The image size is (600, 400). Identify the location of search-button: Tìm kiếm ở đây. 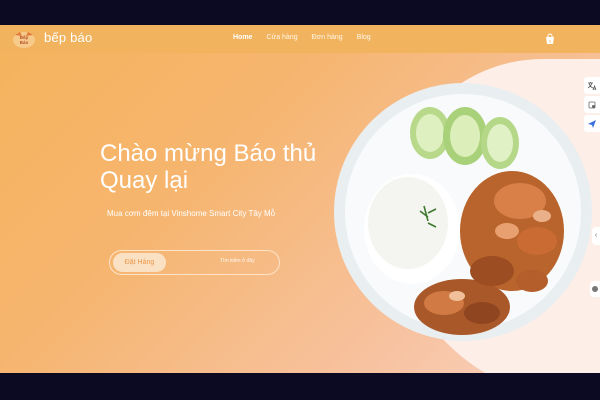
(237, 261).